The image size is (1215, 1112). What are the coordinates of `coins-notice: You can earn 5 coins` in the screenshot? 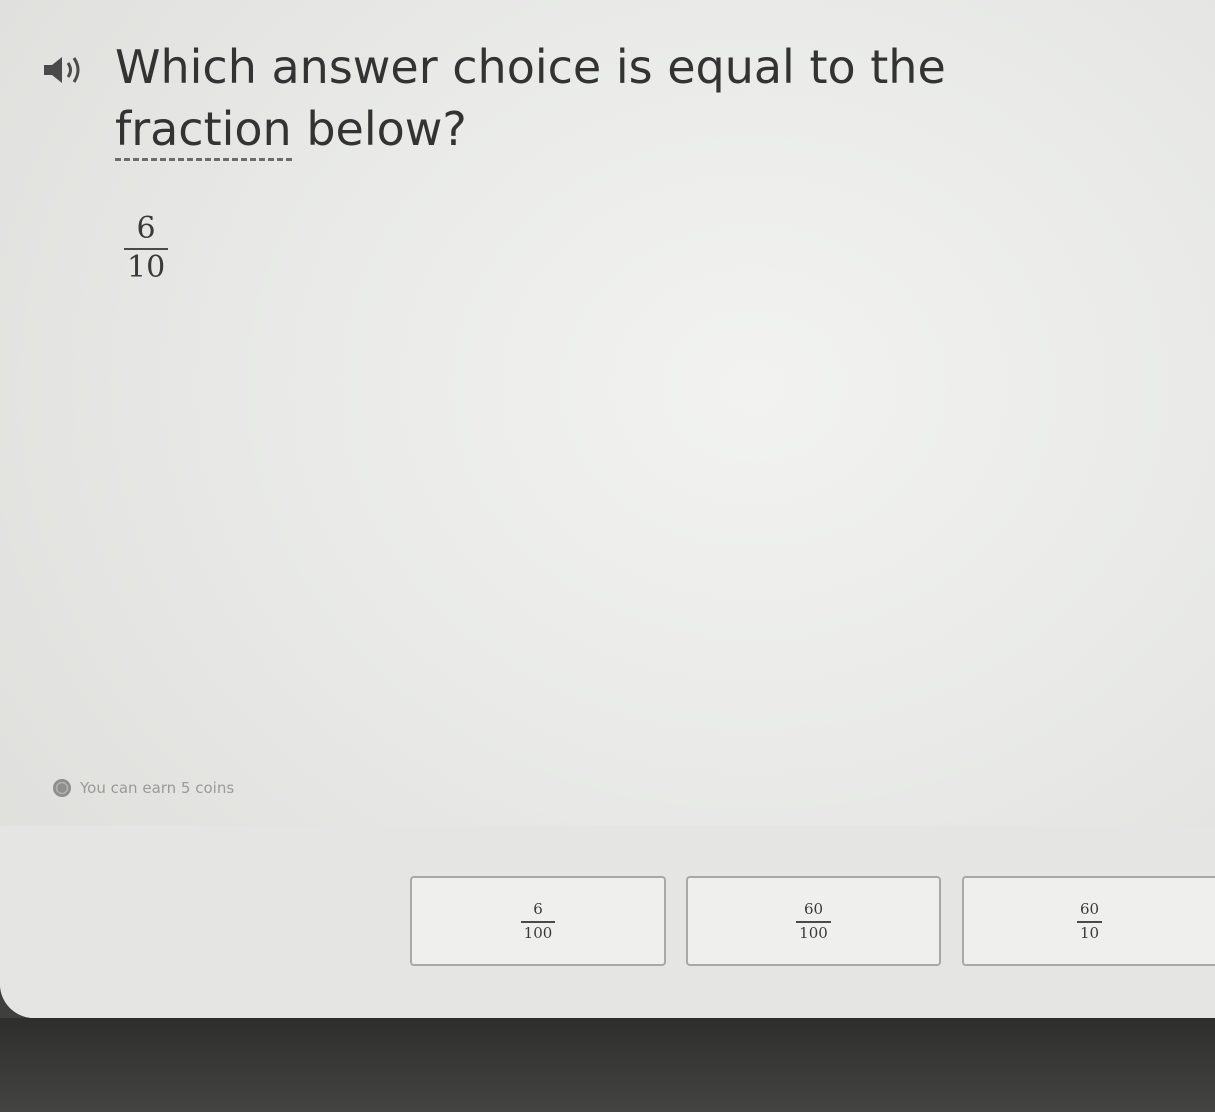 It's located at (143, 788).